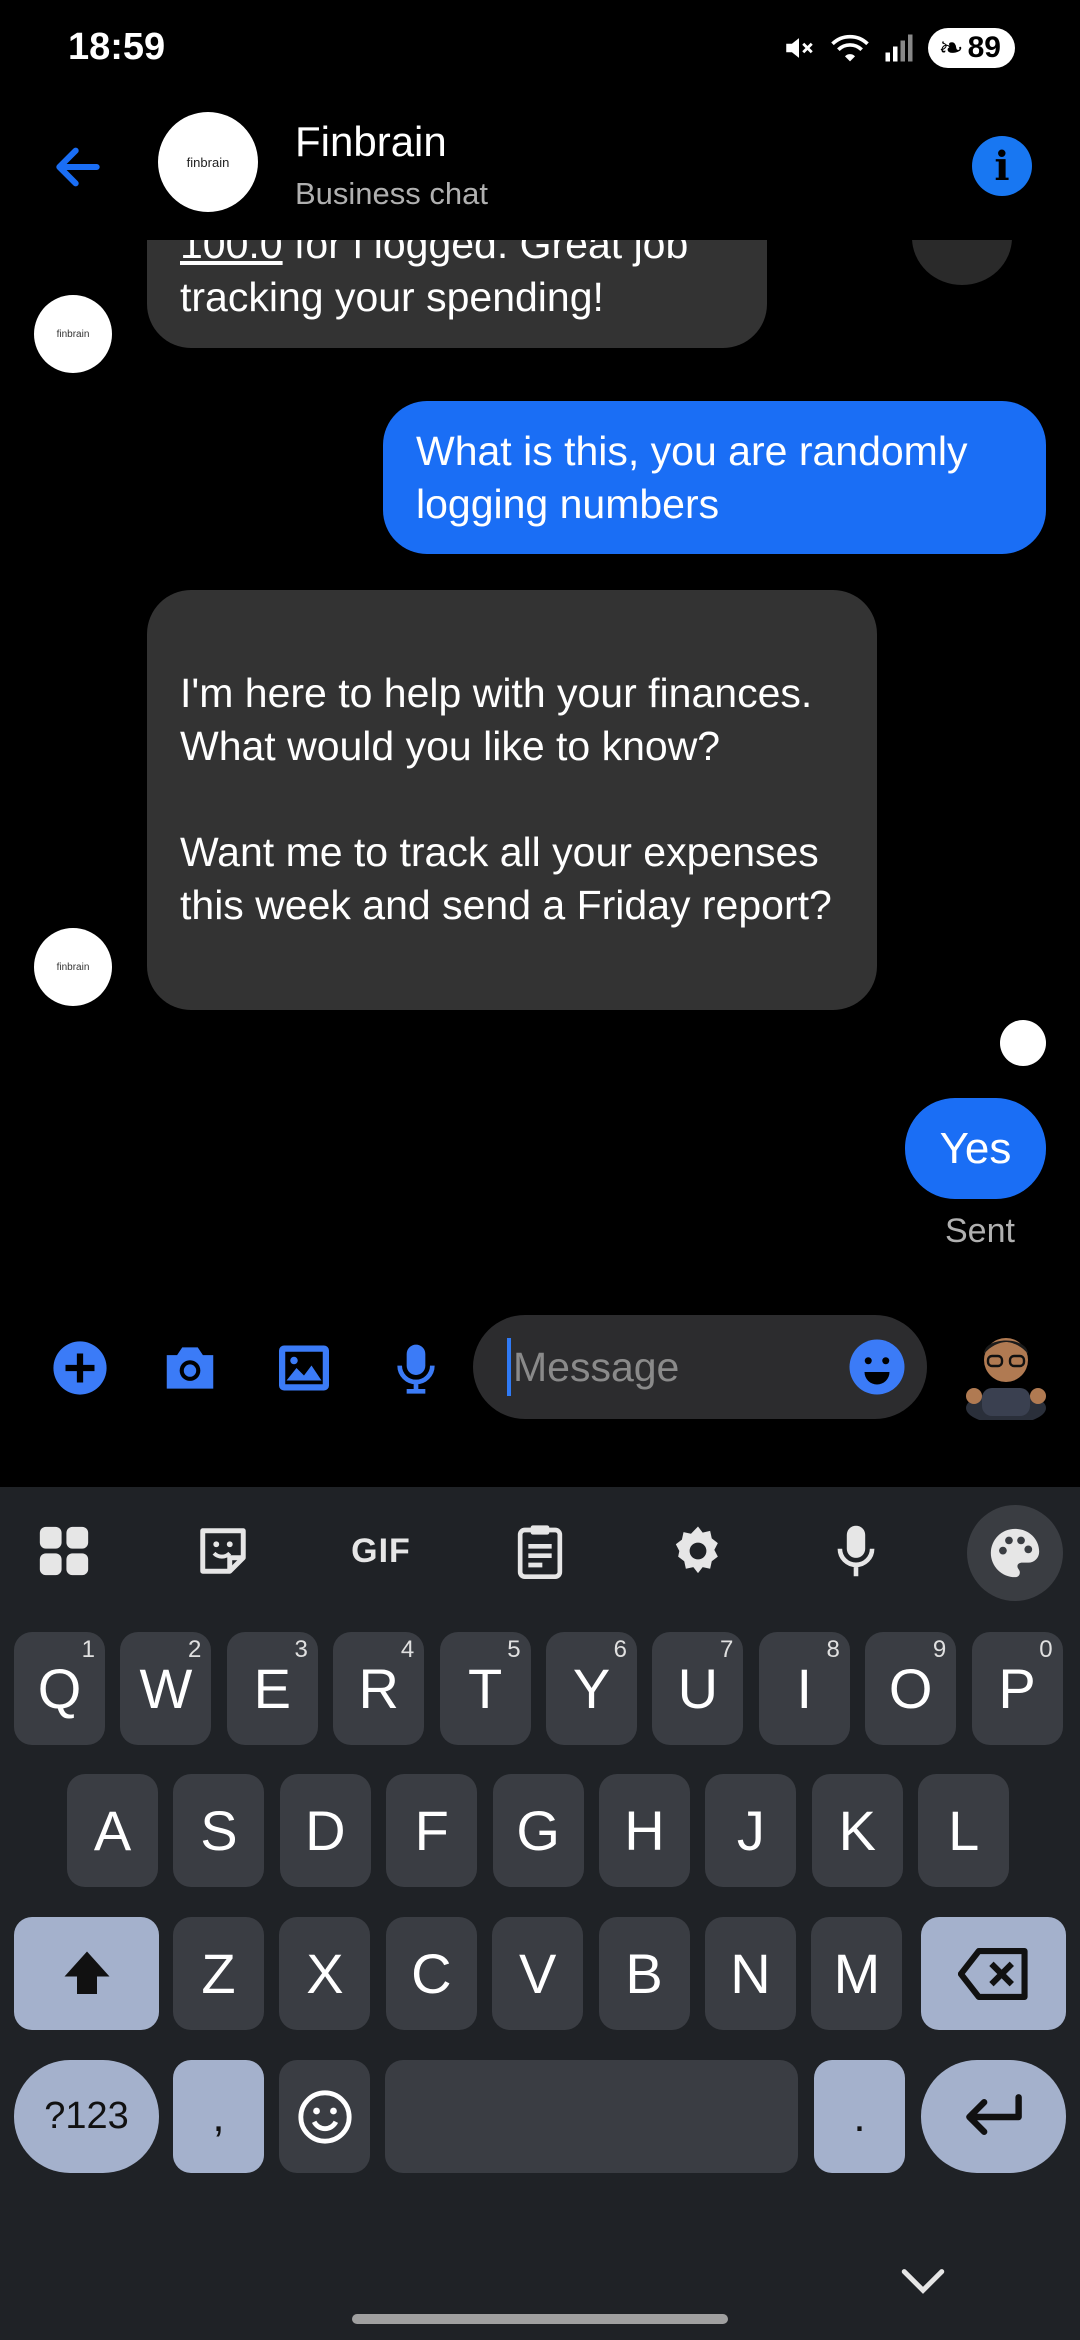 The width and height of the screenshot is (1080, 2340). I want to click on gallery-button, so click(304, 1368).